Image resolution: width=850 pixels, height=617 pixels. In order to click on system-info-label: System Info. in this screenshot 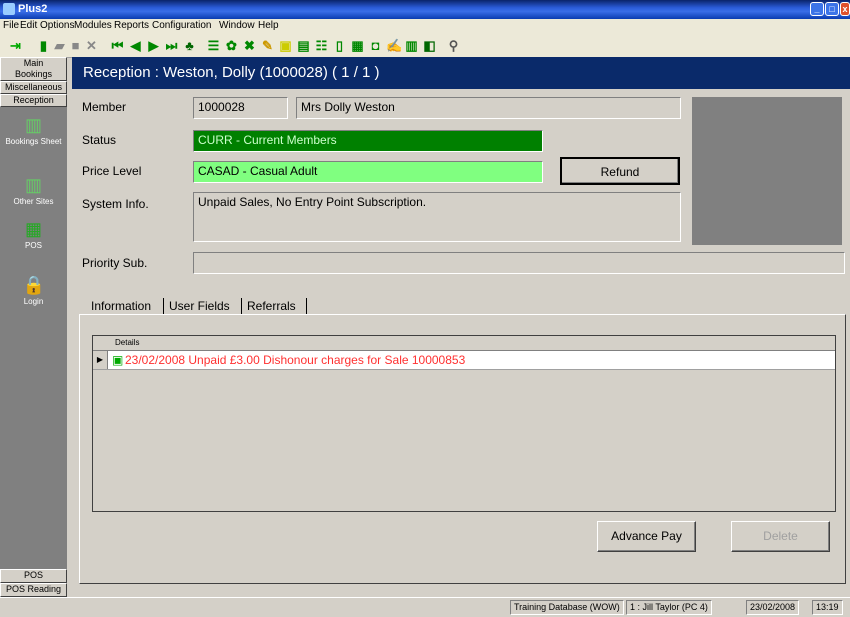, I will do `click(115, 204)`.